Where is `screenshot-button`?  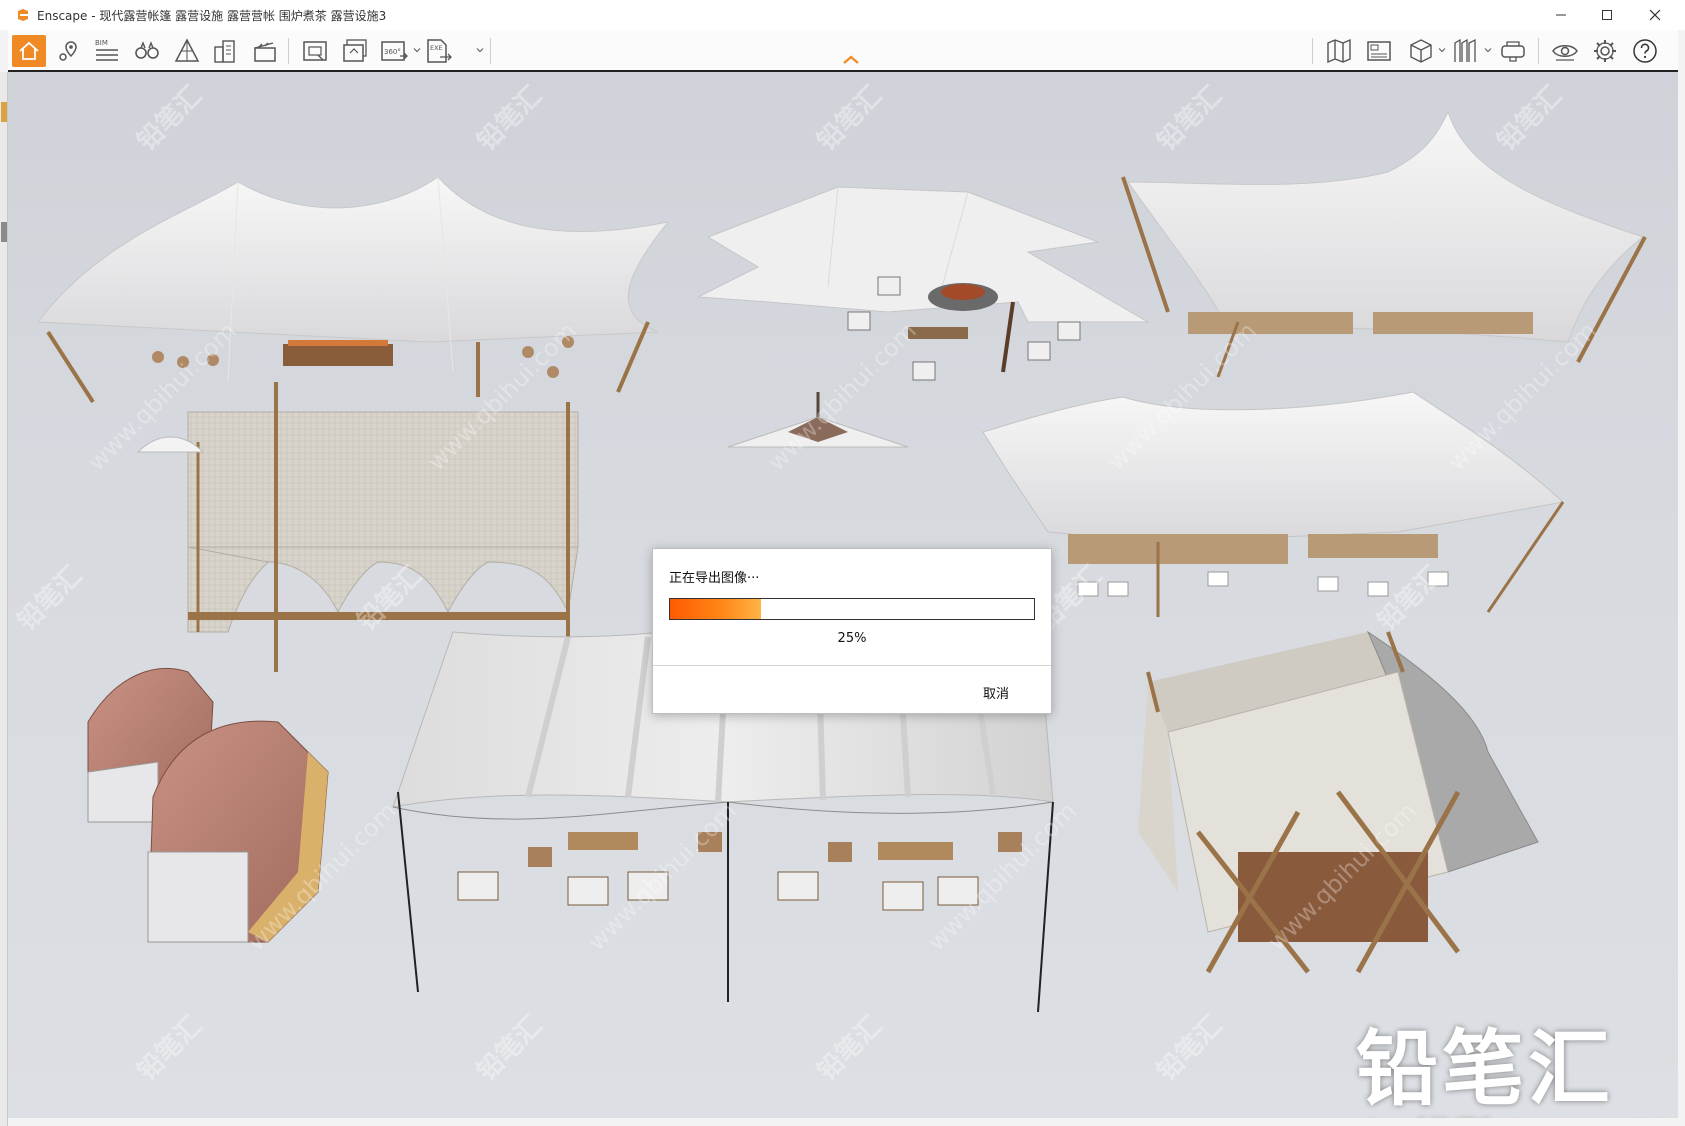 screenshot-button is located at coordinates (315, 51).